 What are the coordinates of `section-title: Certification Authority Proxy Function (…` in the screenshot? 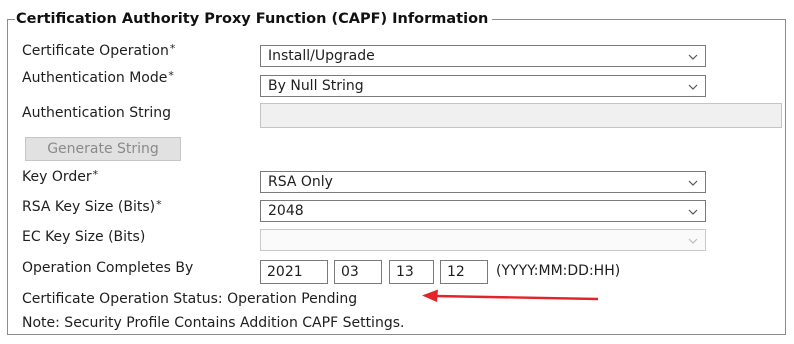 It's located at (254, 19).